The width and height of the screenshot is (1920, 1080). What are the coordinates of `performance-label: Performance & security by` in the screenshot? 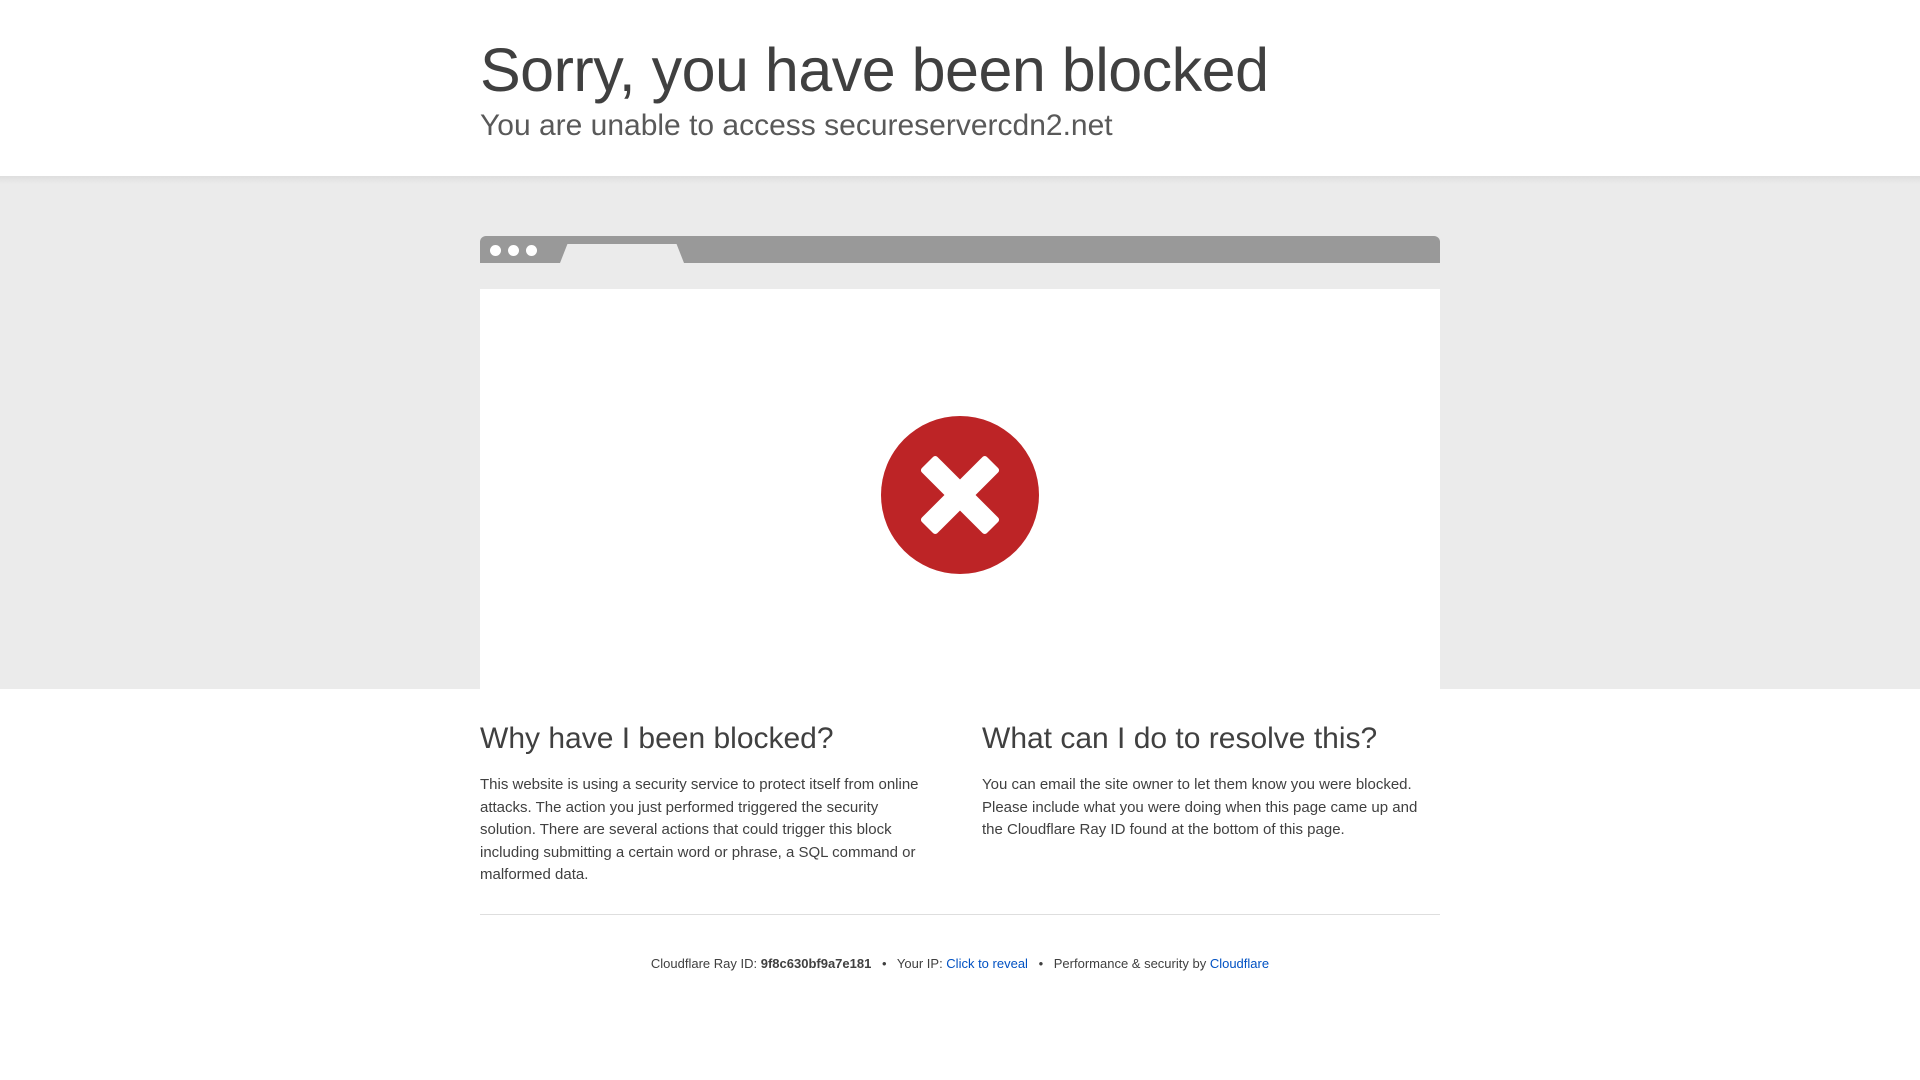 It's located at (1131, 963).